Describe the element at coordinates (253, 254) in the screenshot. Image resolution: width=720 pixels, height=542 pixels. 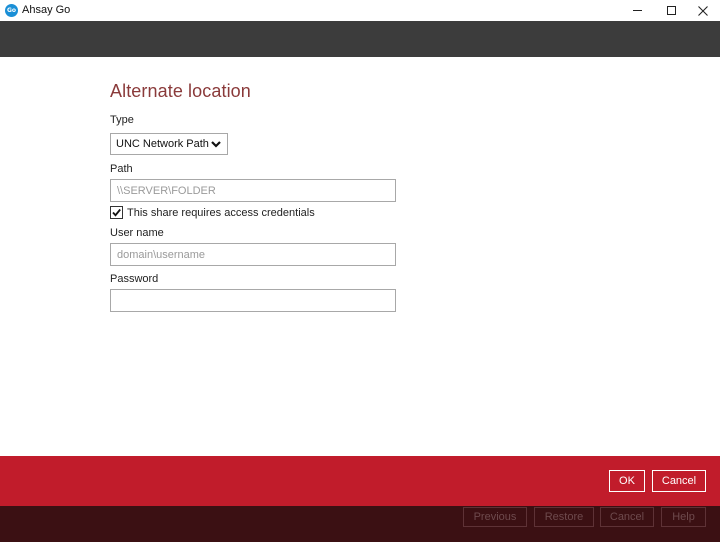
I see `username-input` at that location.